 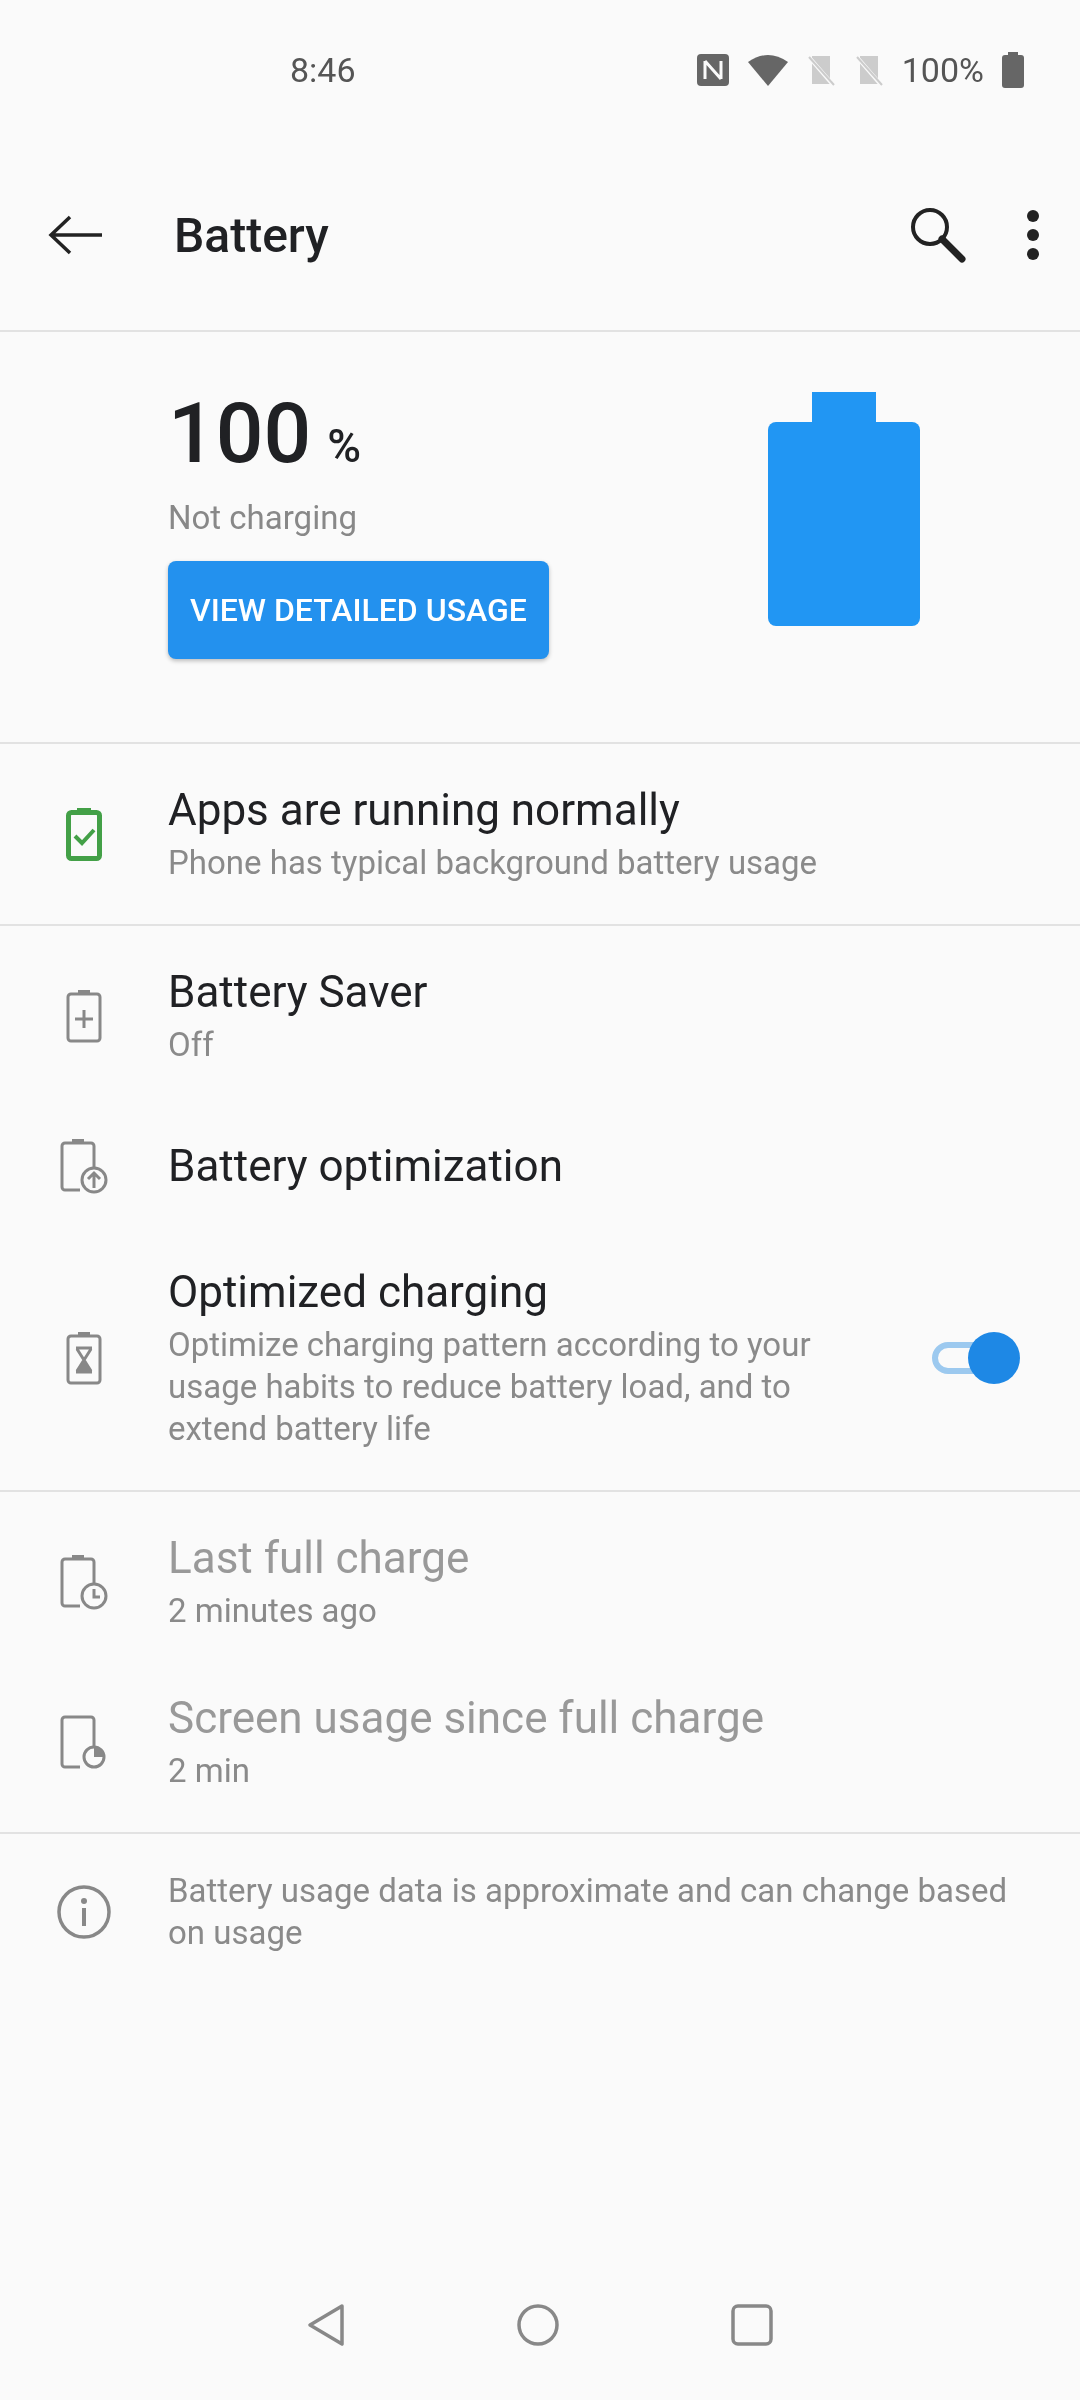 I want to click on item-title: Screen usage since full charge, so click(x=466, y=1718).